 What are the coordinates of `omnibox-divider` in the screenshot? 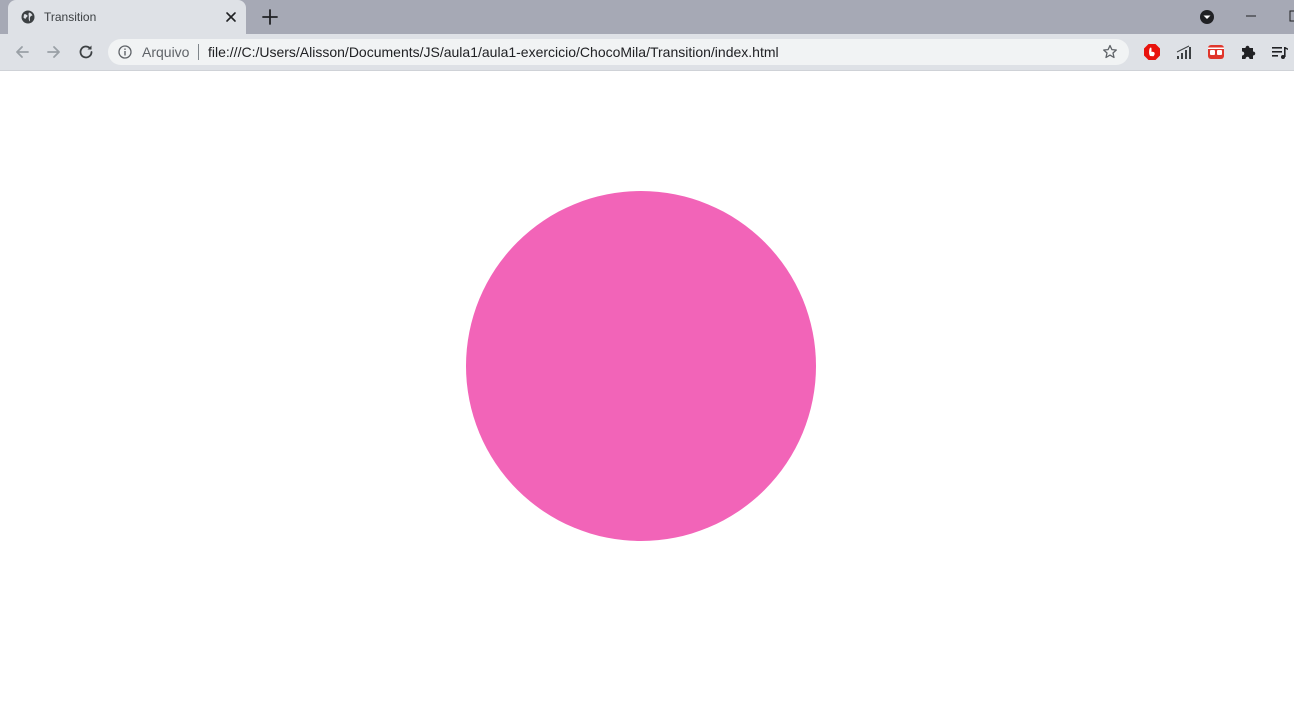 It's located at (198, 52).